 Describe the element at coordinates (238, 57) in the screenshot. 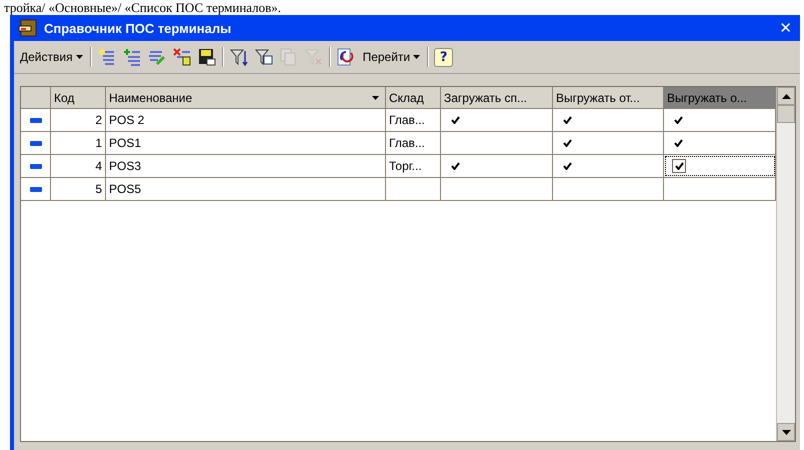

I see `filter-icon` at that location.